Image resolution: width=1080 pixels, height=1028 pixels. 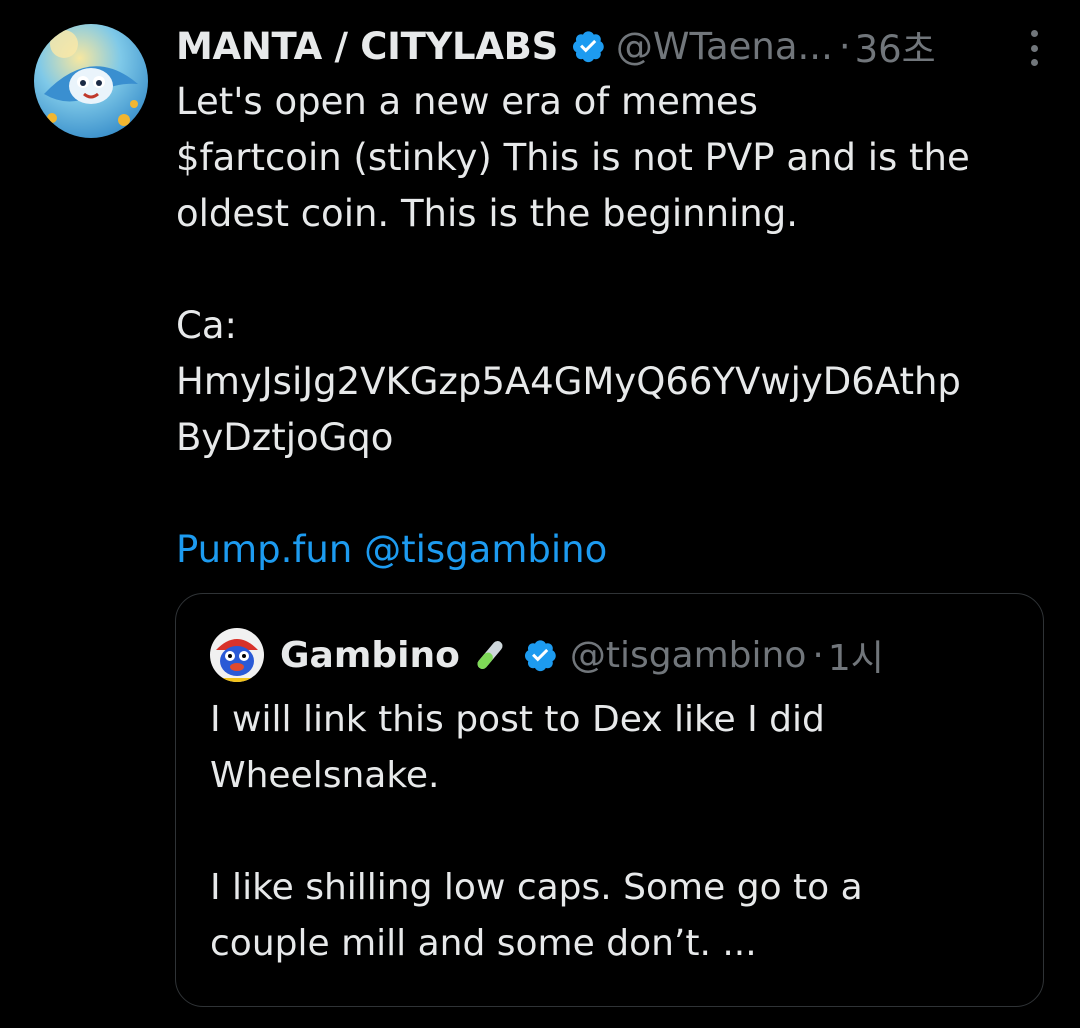 What do you see at coordinates (370, 655) in the screenshot?
I see `quoted-author-name: Gambino` at bounding box center [370, 655].